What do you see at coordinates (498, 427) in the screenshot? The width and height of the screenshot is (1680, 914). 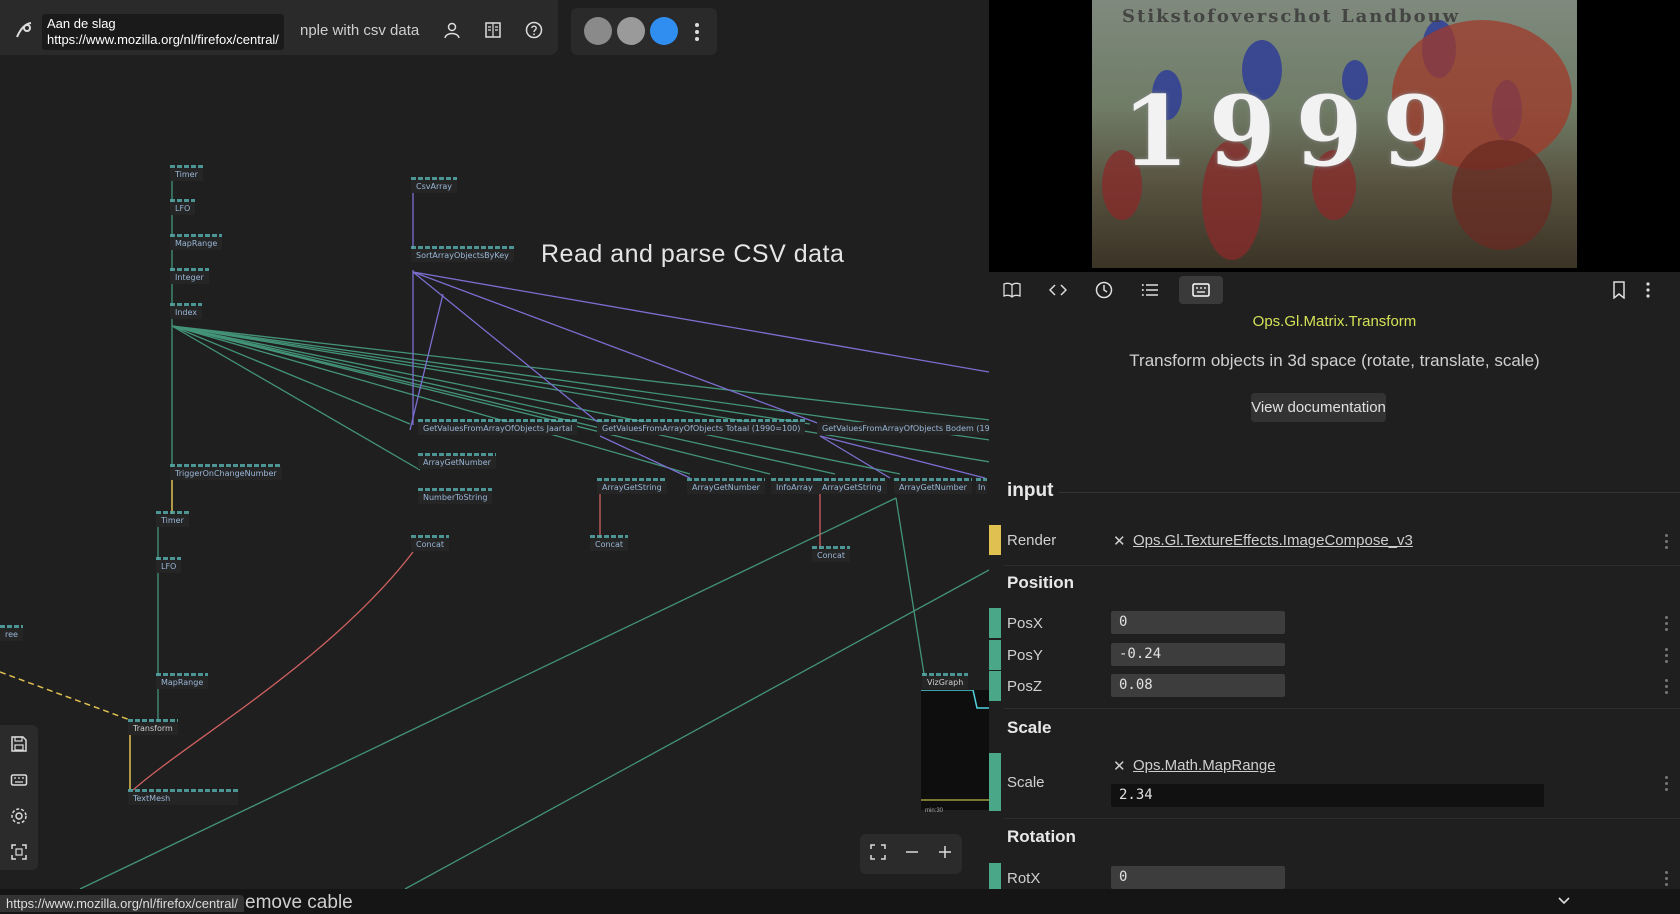 I see `op-get-values-jaartal: GetValuesFromArrayOfObjects Jaartal` at bounding box center [498, 427].